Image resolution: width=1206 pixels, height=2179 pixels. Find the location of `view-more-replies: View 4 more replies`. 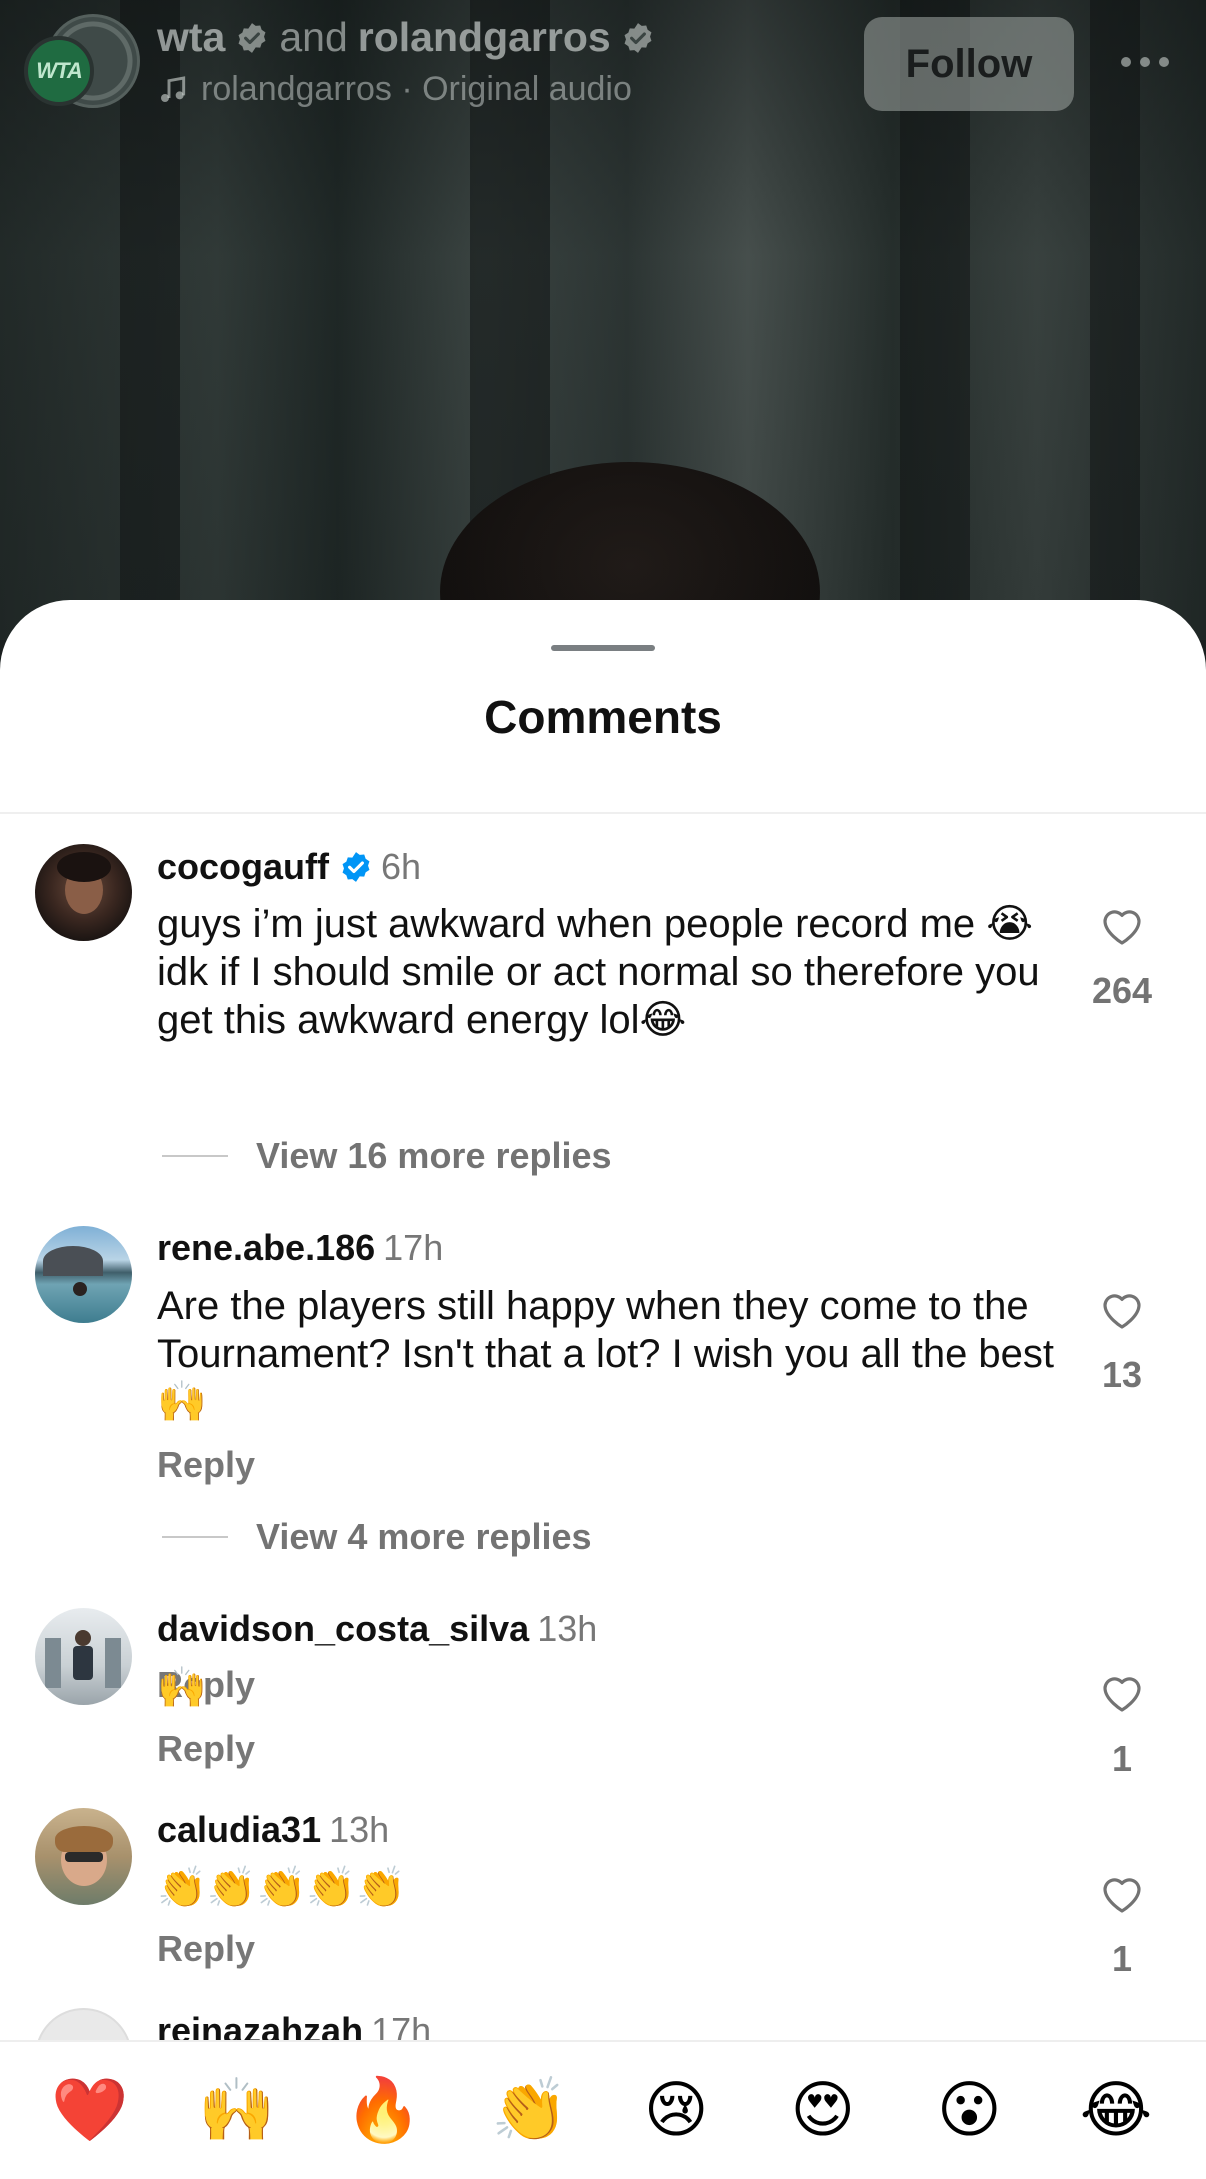

view-more-replies: View 4 more replies is located at coordinates (377, 1537).